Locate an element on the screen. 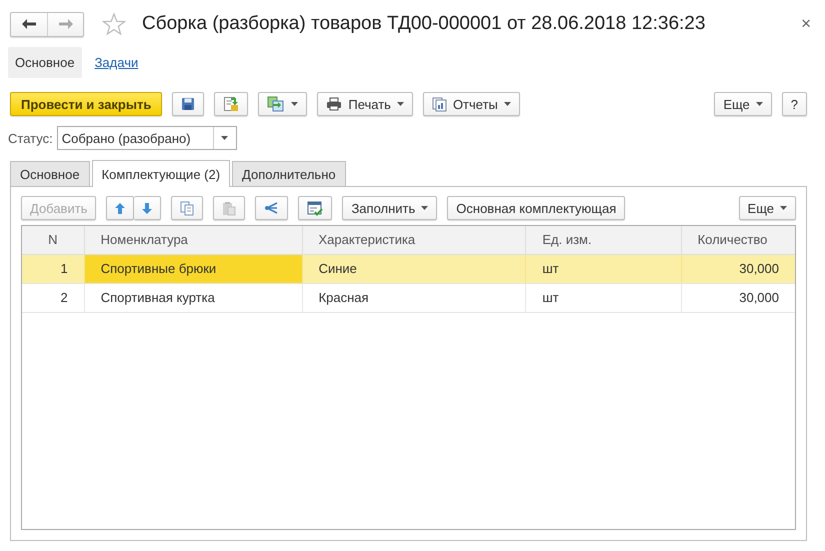 This screenshot has width=825, height=551. menu-button is located at coordinates (283, 104).